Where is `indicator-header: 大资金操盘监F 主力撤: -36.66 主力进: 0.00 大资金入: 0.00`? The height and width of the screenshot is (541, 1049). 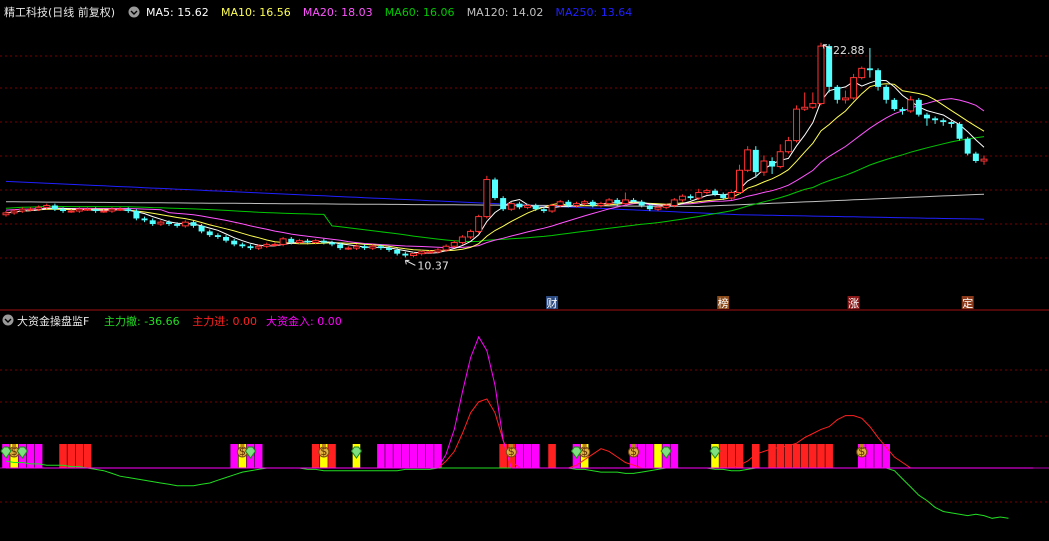 indicator-header: 大资金操盘监F 主力撤: -36.66 主力进: 0.00 大资金入: 0.00 is located at coordinates (172, 321).